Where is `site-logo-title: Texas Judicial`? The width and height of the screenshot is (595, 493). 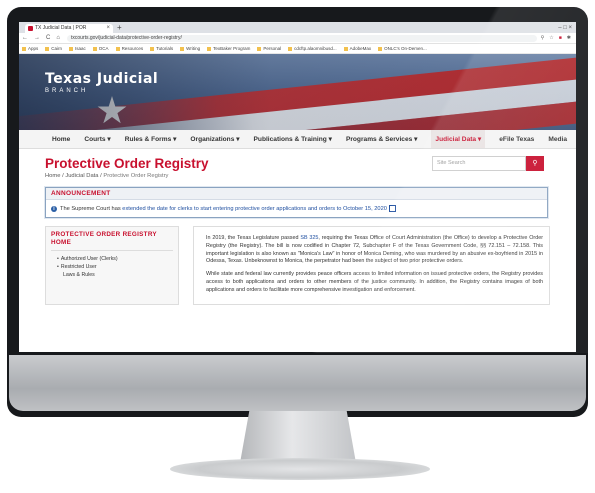
site-logo-title: Texas Judicial is located at coordinates (102, 79).